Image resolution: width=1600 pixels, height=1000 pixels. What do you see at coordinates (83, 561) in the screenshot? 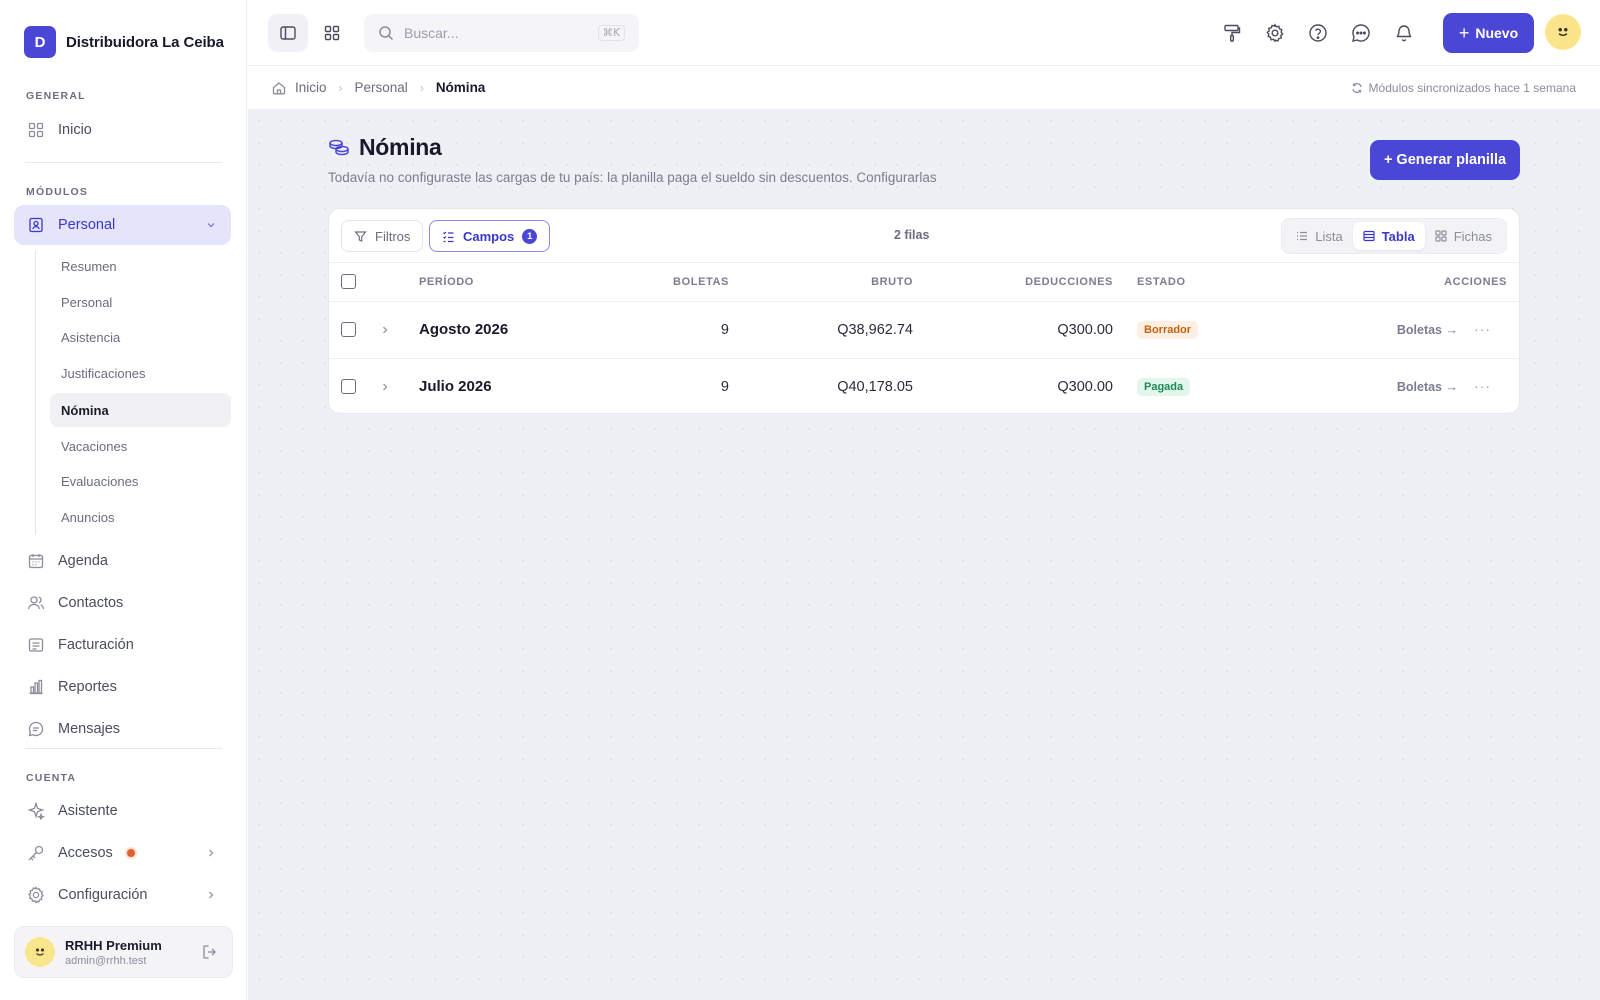
I see `sidebar-item-label: Agenda` at bounding box center [83, 561].